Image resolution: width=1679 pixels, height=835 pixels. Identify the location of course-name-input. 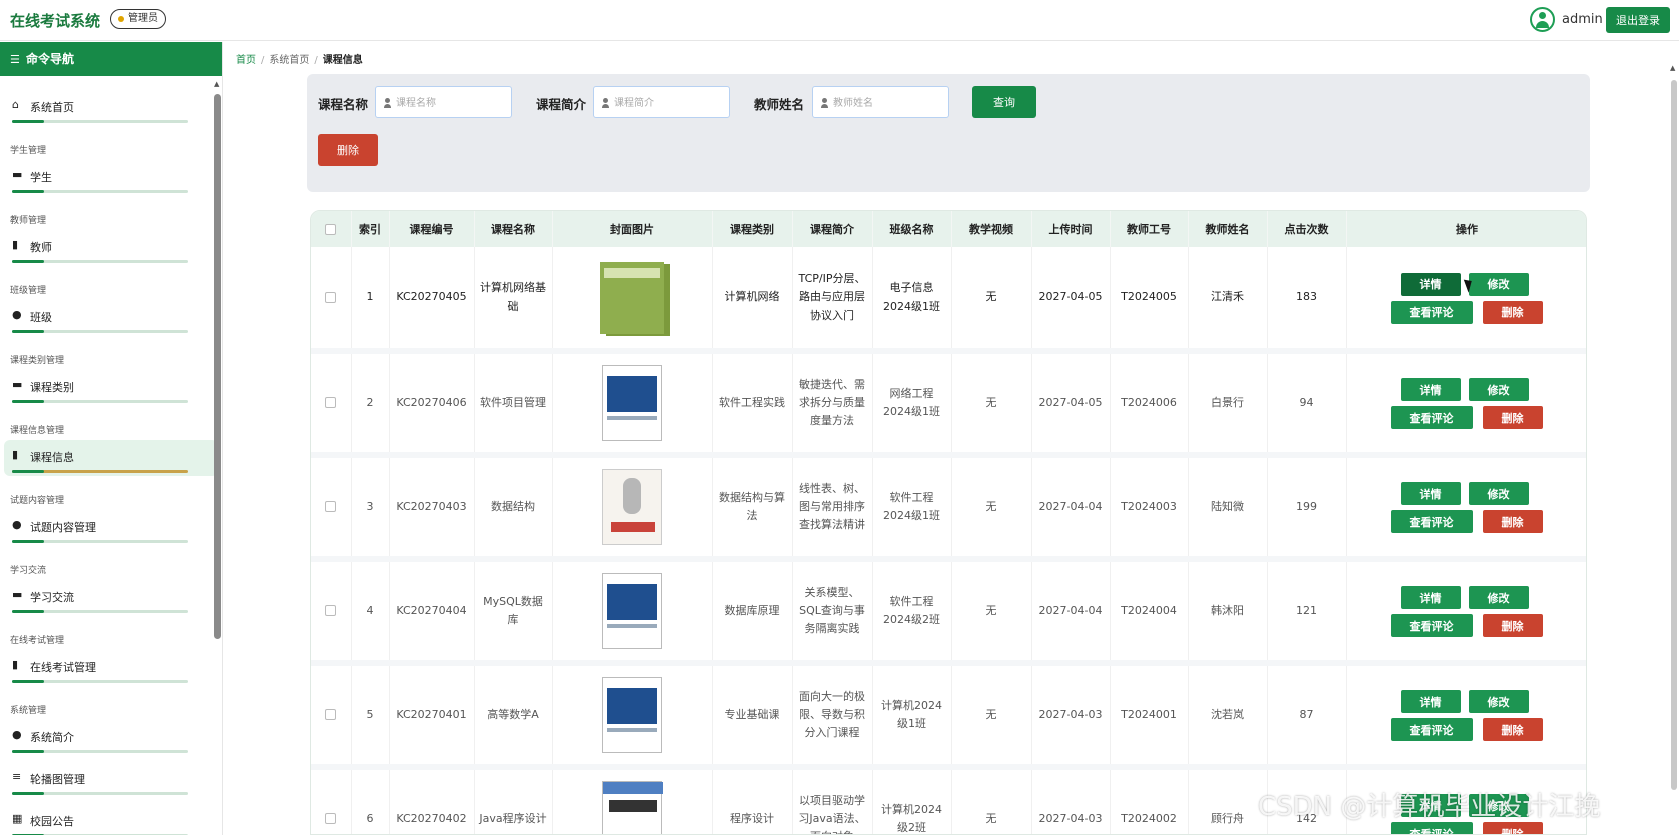
(451, 103).